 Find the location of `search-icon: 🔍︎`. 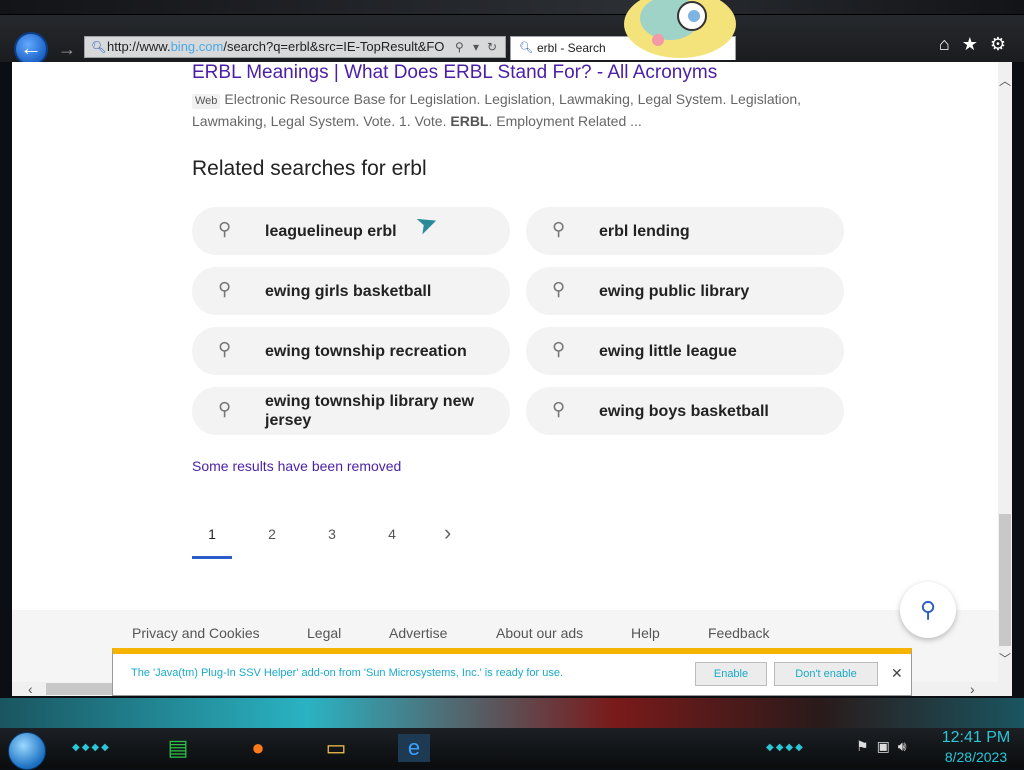

search-icon: 🔍︎ is located at coordinates (99, 47).